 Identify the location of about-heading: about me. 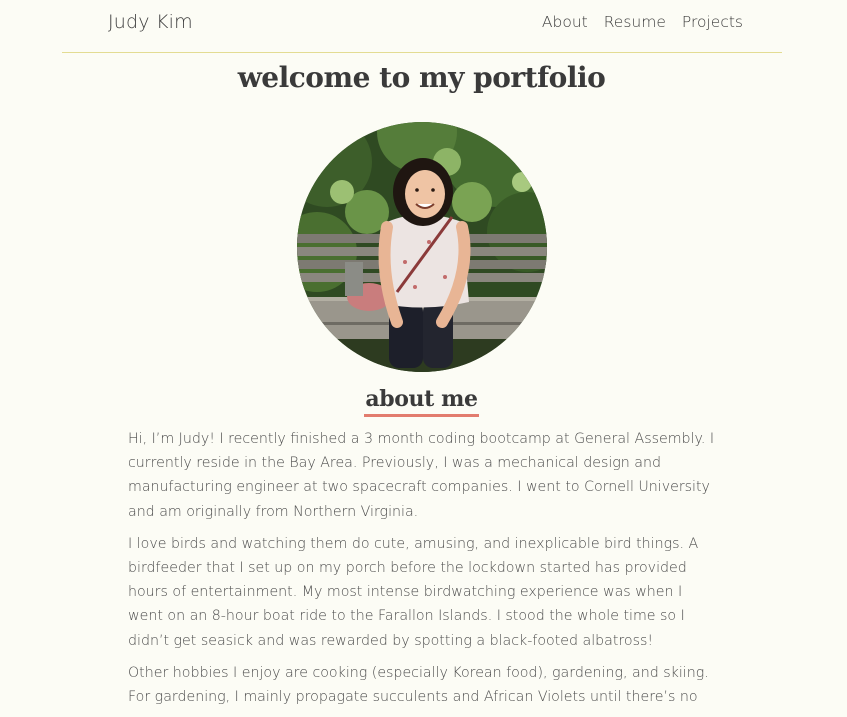
(421, 400).